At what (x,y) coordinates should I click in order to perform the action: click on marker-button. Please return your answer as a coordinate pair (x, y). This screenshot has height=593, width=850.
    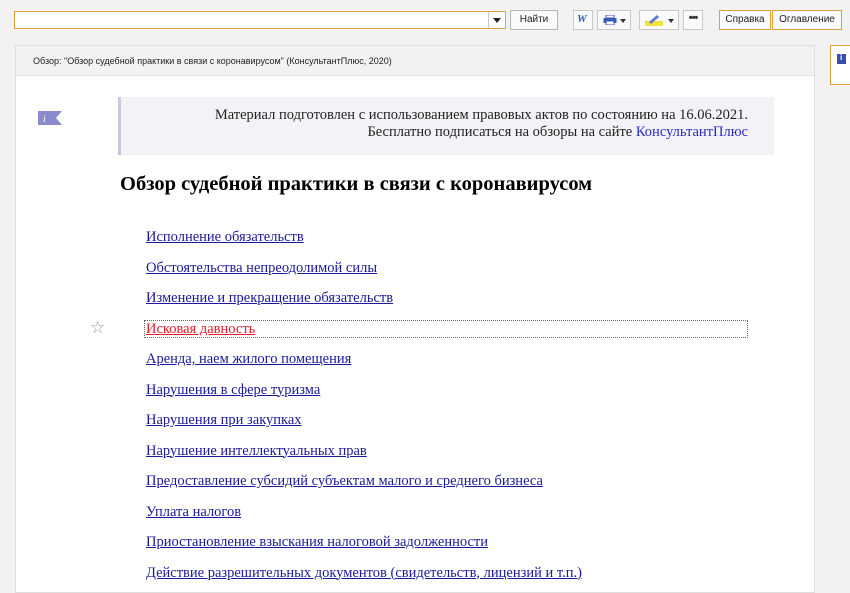
    Looking at the image, I should click on (659, 20).